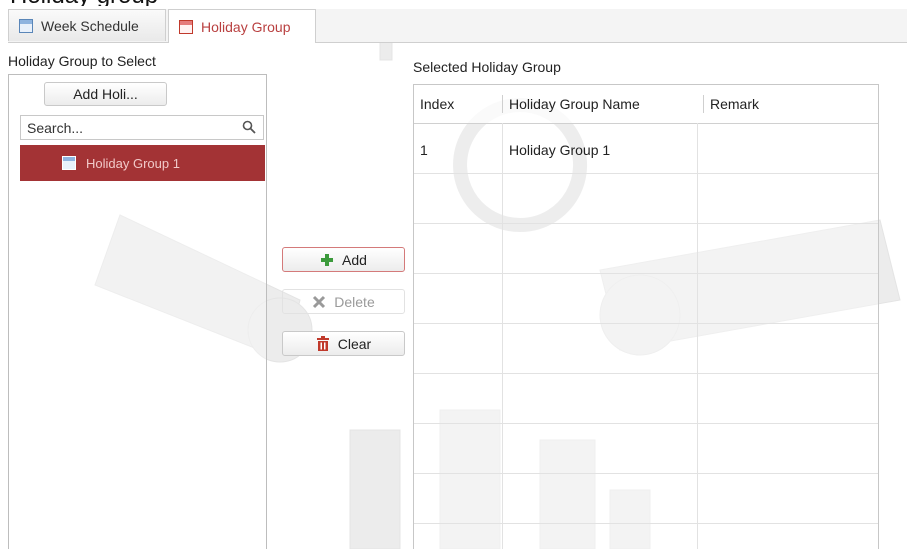 The image size is (907, 549). What do you see at coordinates (560, 150) in the screenshot?
I see `cell-holiday-group-name: Holiday Group 1` at bounding box center [560, 150].